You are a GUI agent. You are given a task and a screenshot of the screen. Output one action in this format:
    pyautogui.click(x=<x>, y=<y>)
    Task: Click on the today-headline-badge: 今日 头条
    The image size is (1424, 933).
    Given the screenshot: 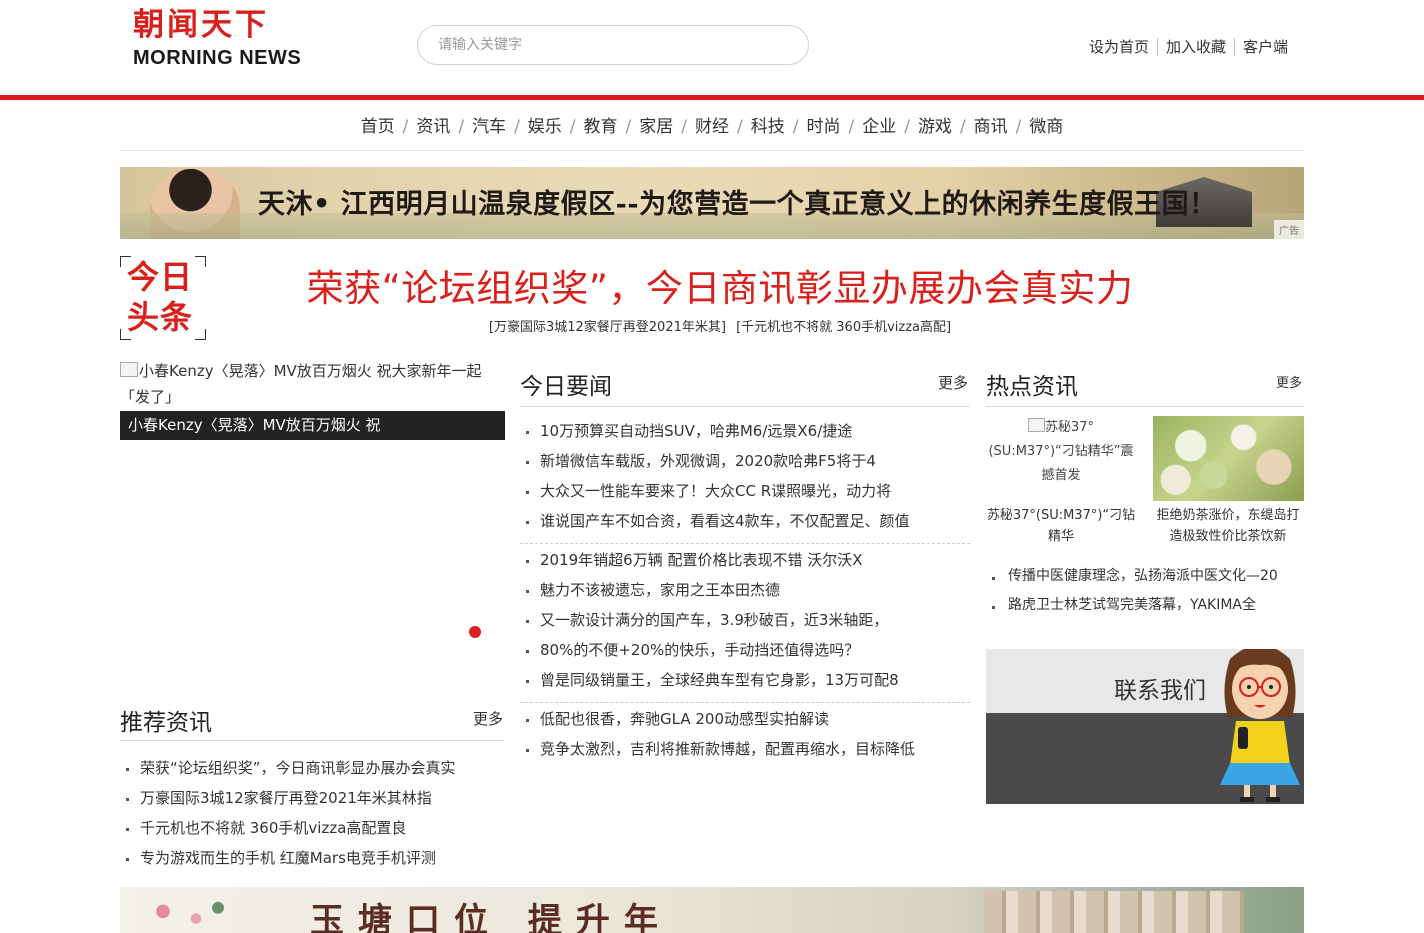 What is the action you would take?
    pyautogui.click(x=163, y=298)
    